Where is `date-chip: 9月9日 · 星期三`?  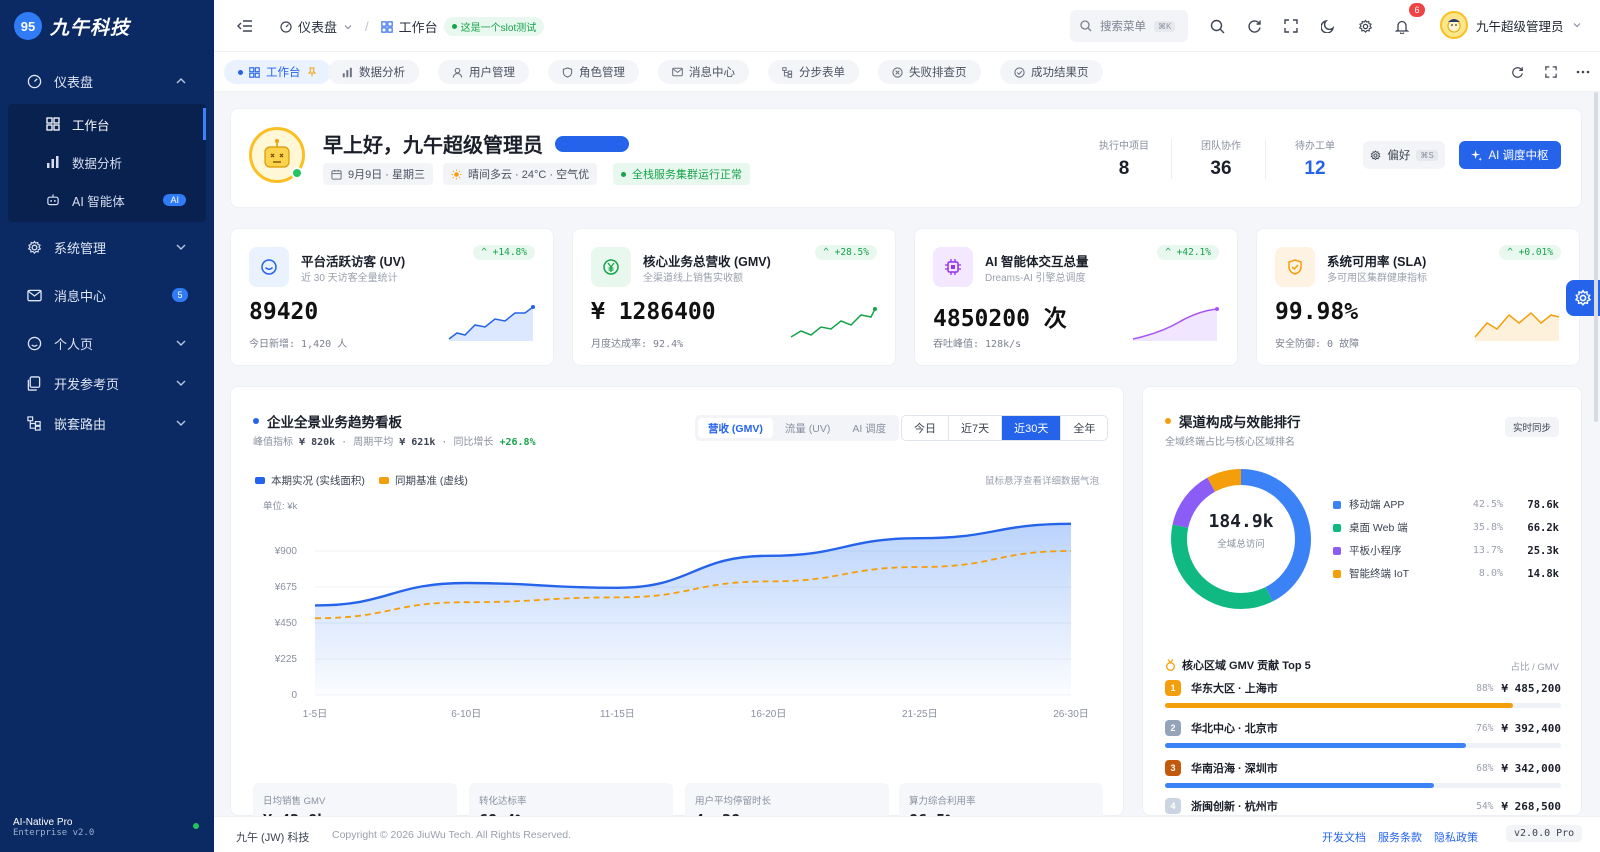
date-chip: 9月9日 · 星期三 is located at coordinates (378, 174).